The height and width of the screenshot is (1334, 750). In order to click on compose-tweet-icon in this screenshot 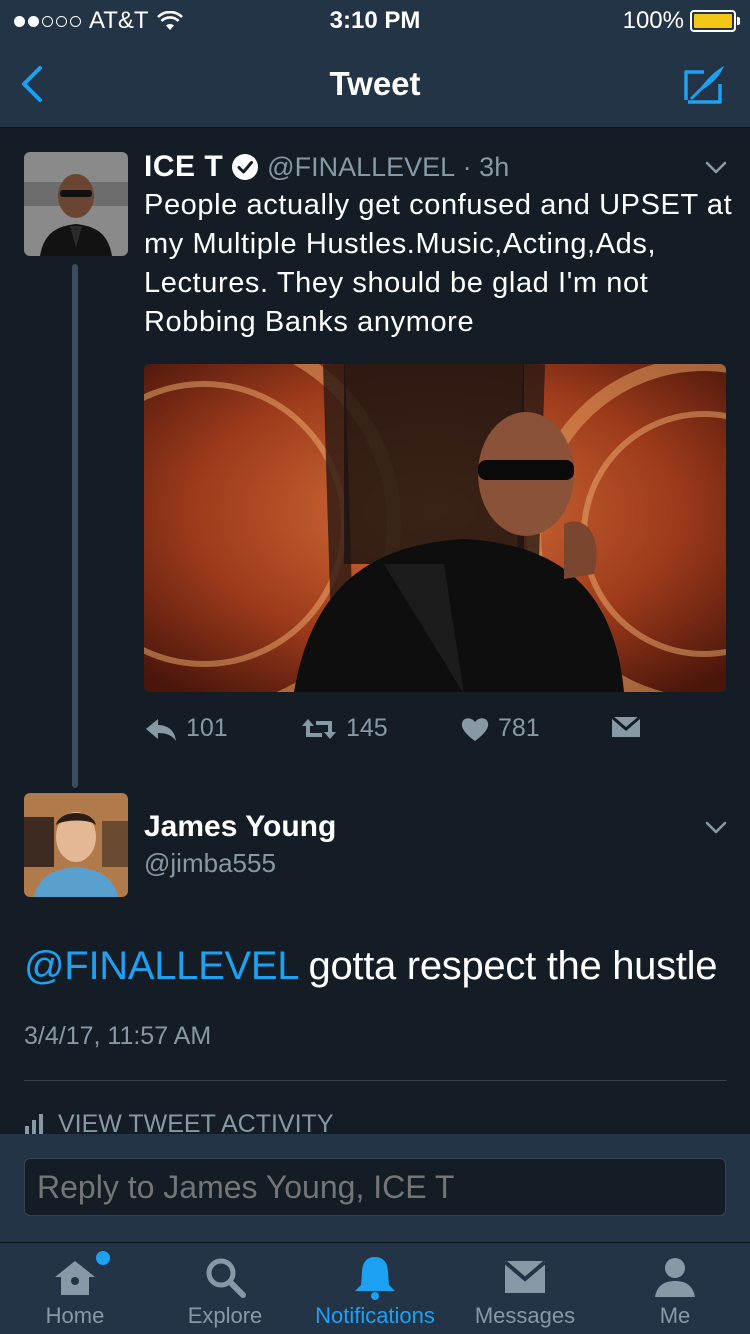, I will do `click(704, 84)`.